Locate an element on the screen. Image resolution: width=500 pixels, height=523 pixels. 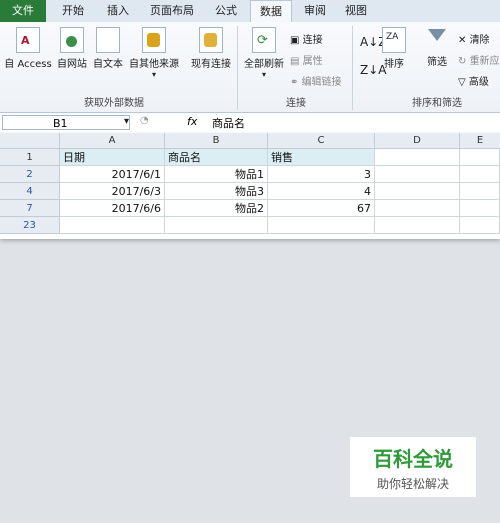
table-cell: 2017/6/3 is located at coordinates (112, 191).